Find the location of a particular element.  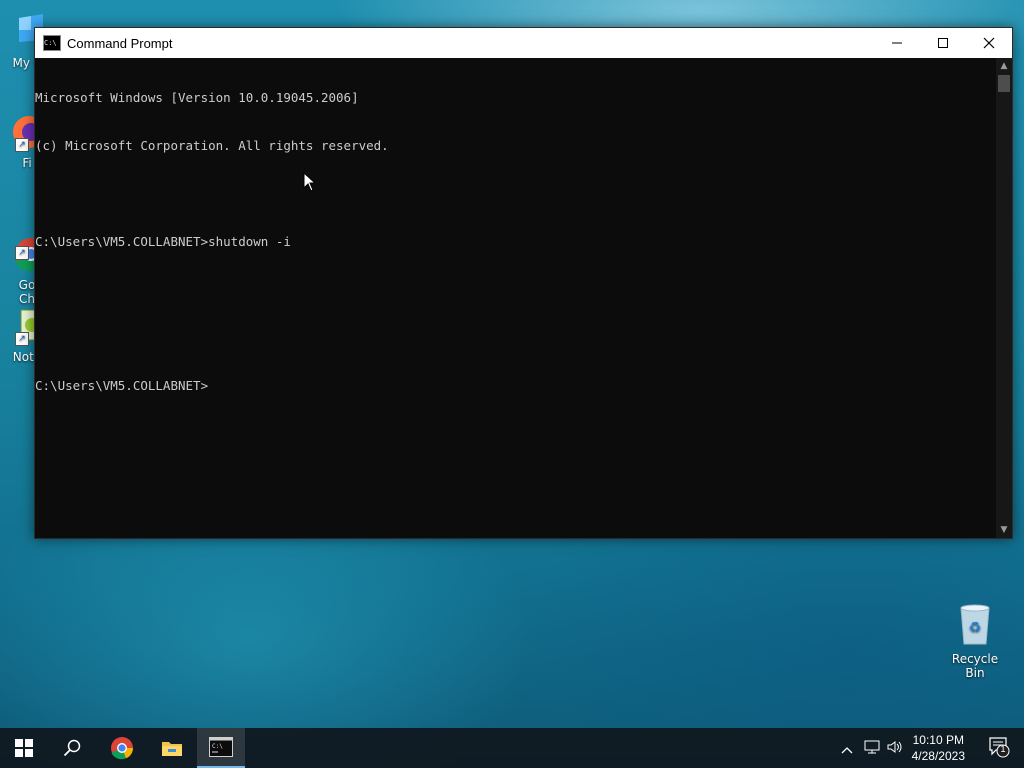

desktop-icon-label: Fi is located at coordinates (27, 163).